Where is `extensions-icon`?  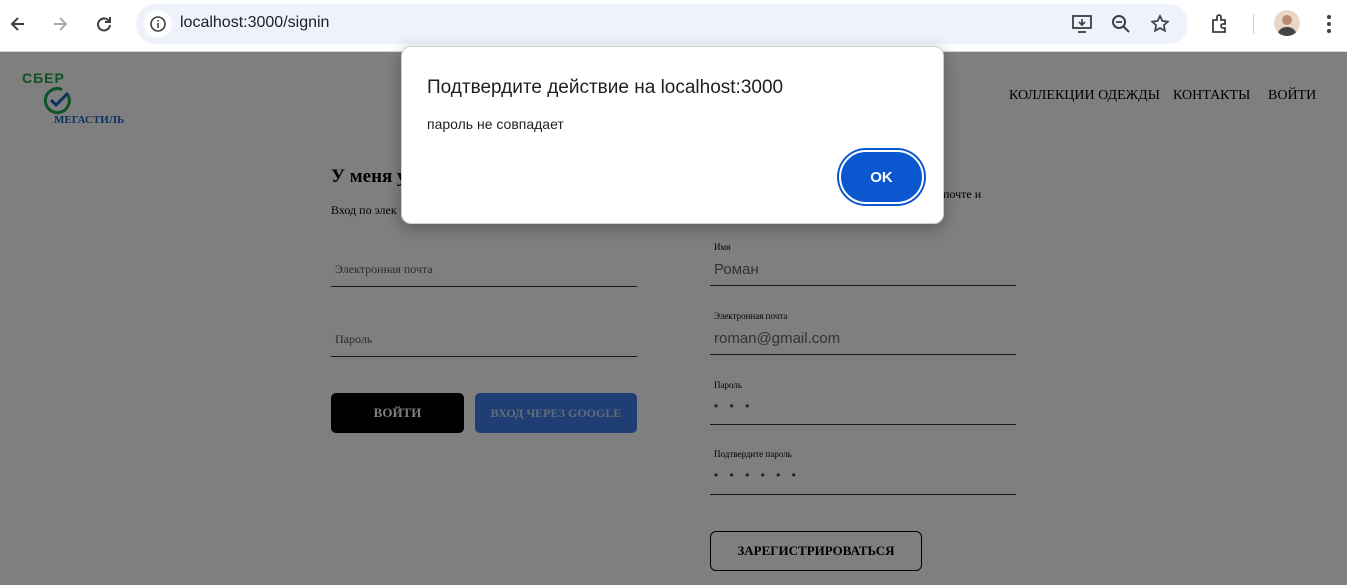 extensions-icon is located at coordinates (1220, 24).